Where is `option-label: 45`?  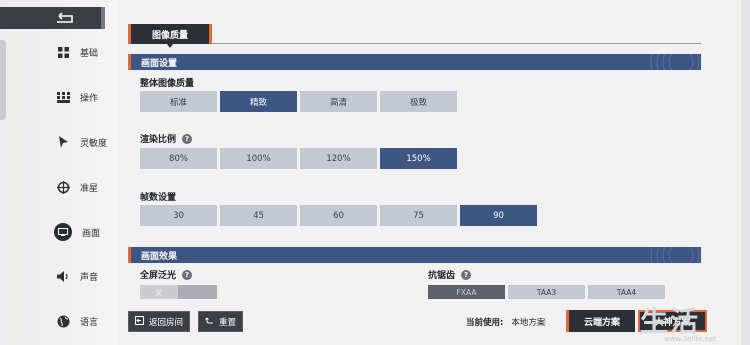 option-label: 45 is located at coordinates (258, 215).